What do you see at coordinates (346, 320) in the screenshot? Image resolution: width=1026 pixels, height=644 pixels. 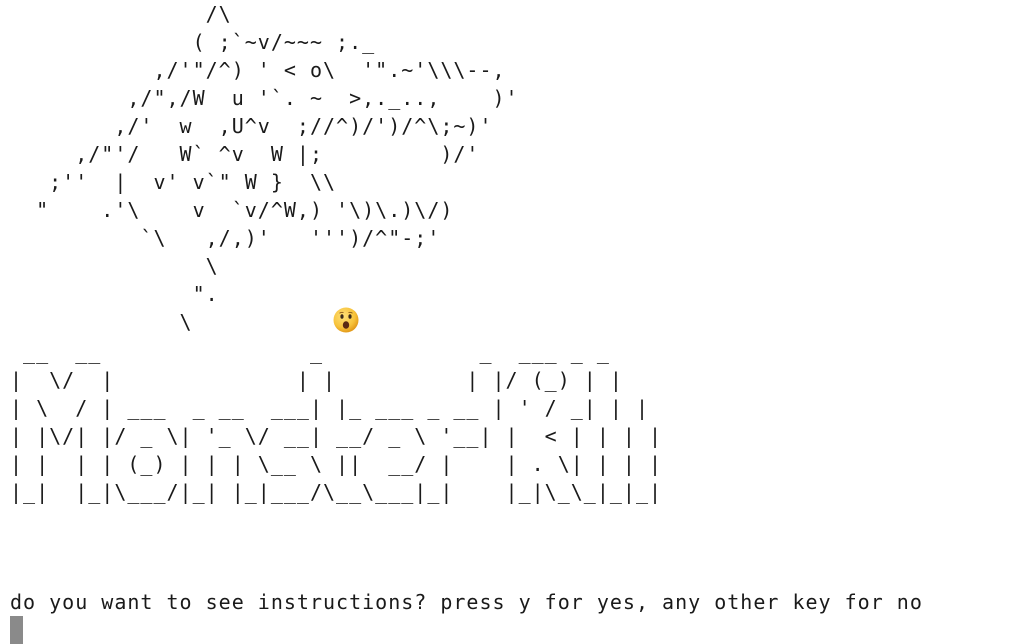 I see `astonished-face-icon` at bounding box center [346, 320].